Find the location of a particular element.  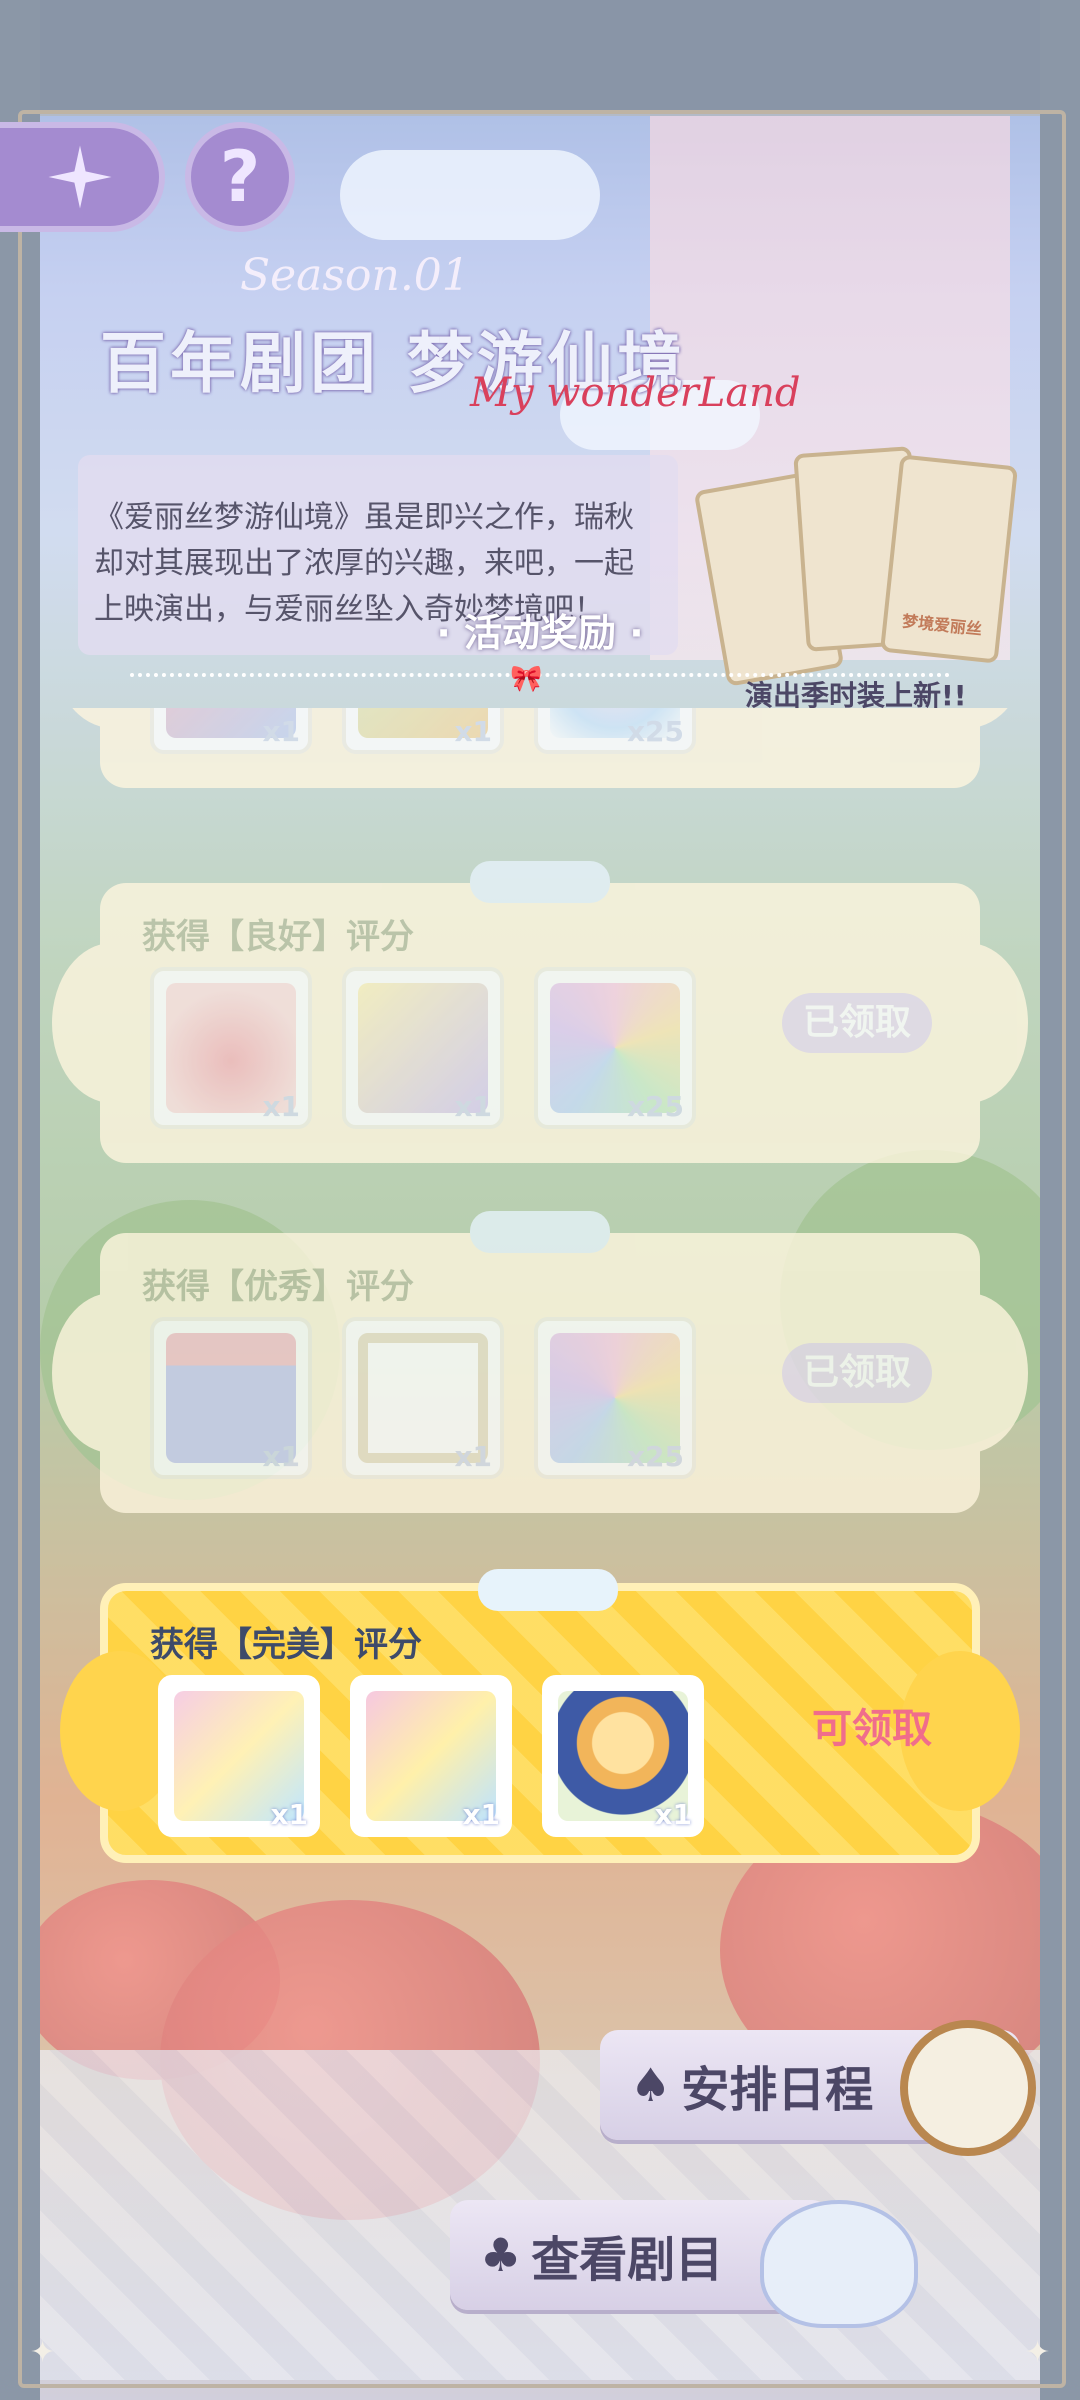

pocket-watch-icon is located at coordinates (968, 2088).